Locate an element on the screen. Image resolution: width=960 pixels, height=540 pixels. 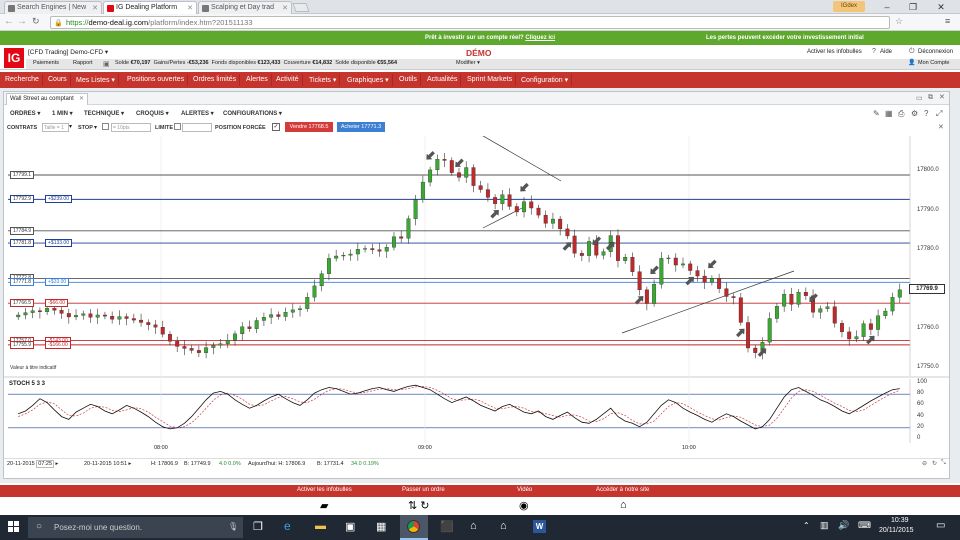
chrome-taskbar-button is located at coordinates (414, 527).